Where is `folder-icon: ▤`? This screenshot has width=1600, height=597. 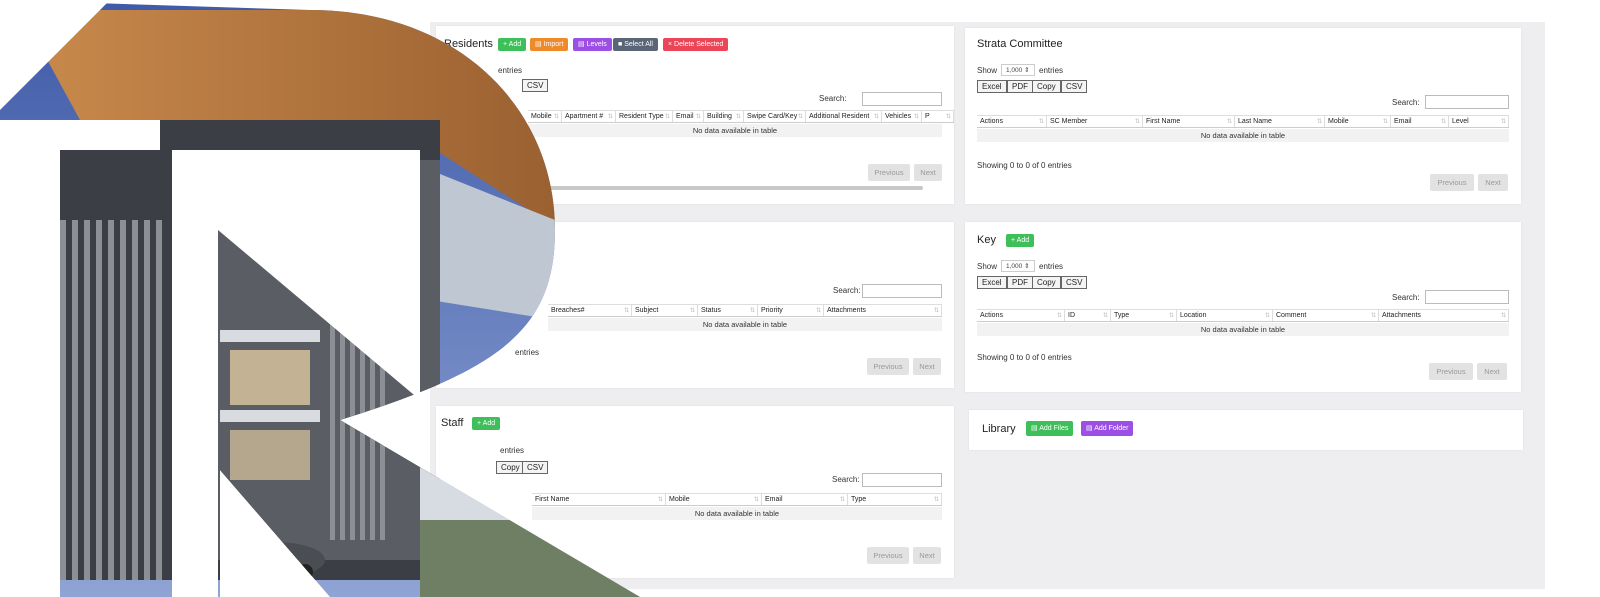
folder-icon: ▤ is located at coordinates (1090, 428).